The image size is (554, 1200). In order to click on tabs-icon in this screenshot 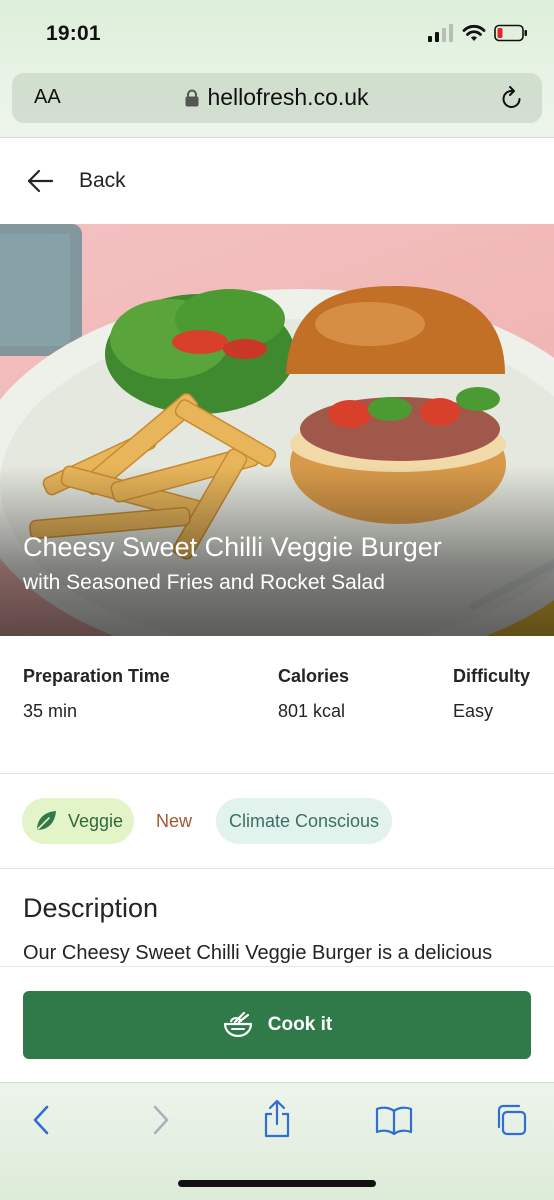, I will do `click(511, 1120)`.